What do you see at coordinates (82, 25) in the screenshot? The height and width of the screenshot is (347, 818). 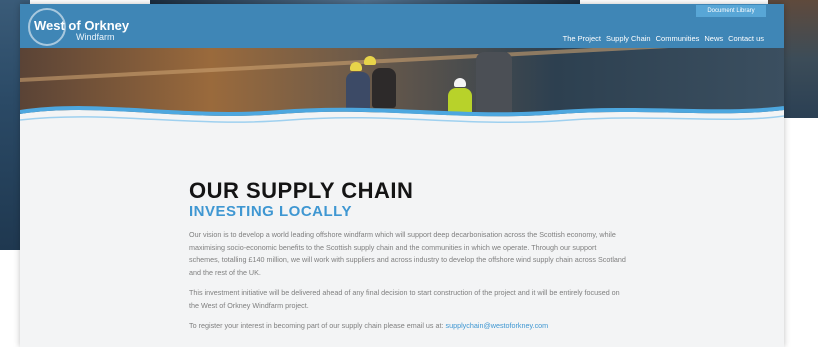 I see `logo-title: West of Orkney` at bounding box center [82, 25].